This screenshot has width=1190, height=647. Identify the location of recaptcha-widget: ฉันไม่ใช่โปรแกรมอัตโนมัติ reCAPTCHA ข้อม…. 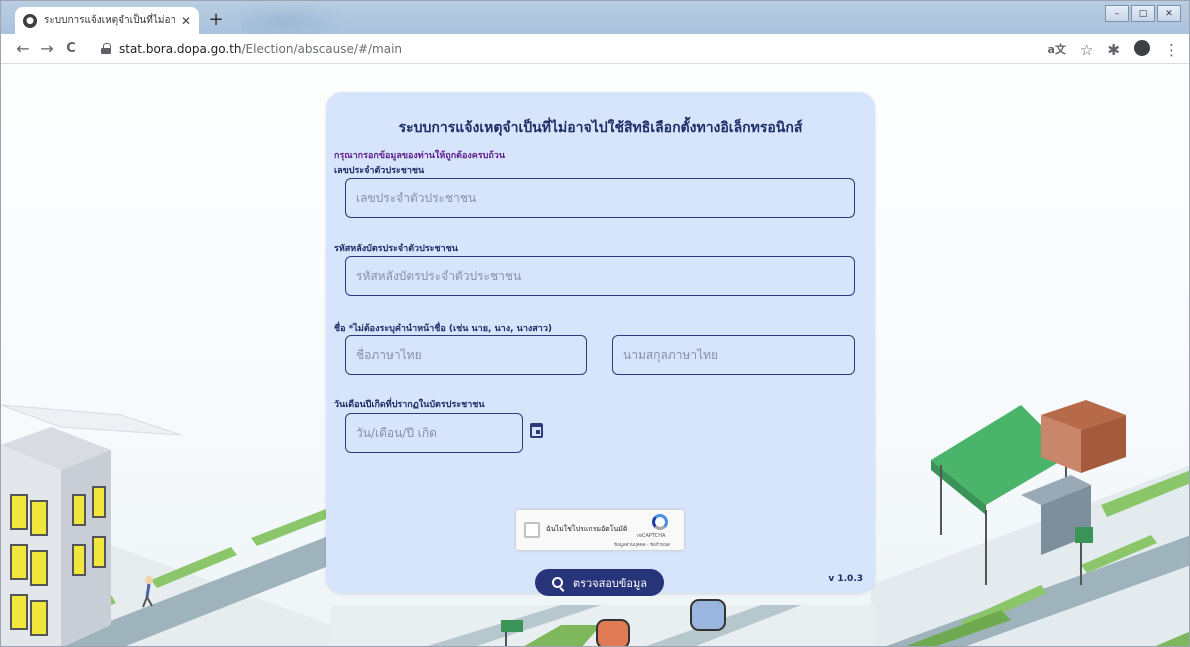
(600, 530).